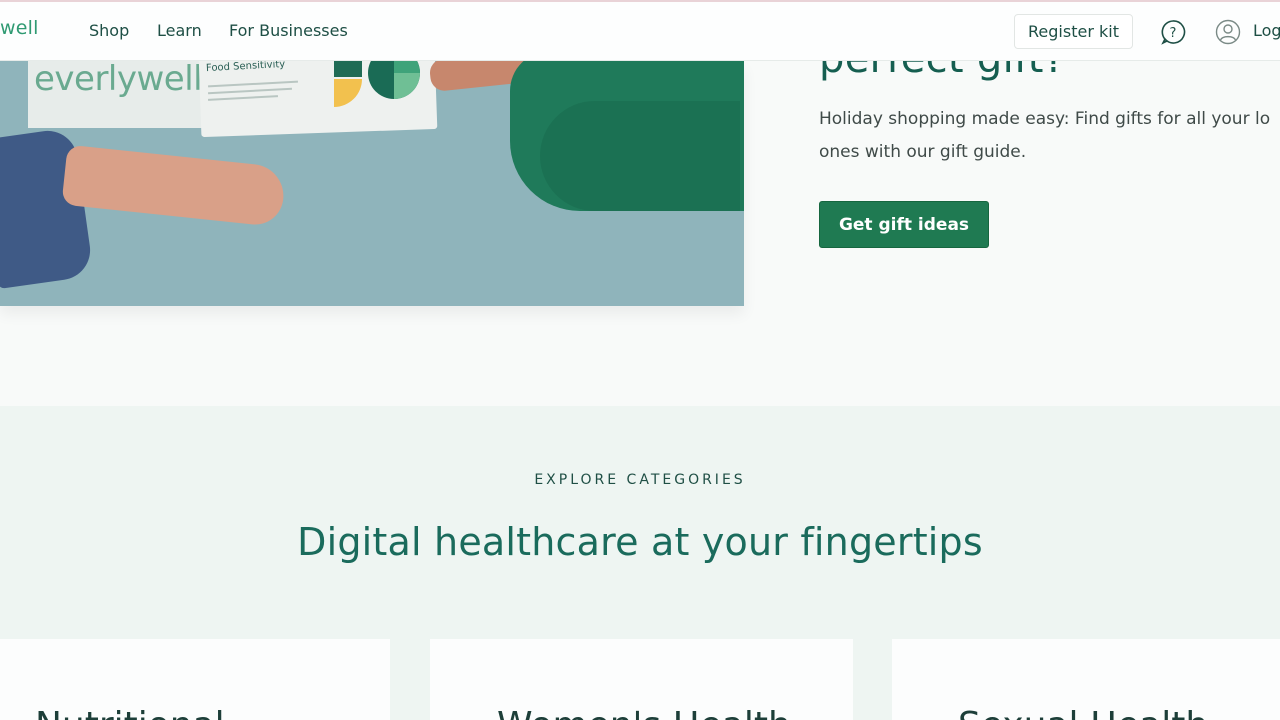  I want to click on category-card-sexual-health: Sexual Health, so click(1086, 679).